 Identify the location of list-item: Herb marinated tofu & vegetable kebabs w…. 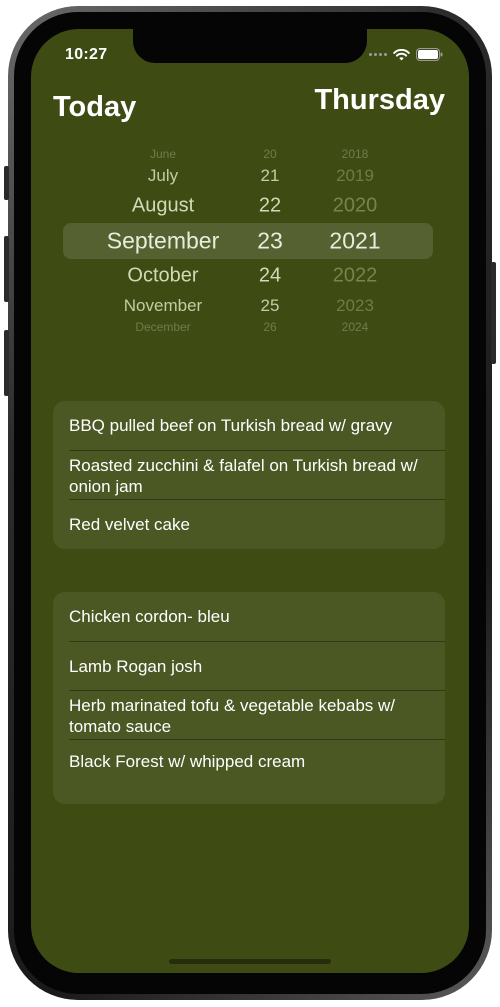
(257, 715).